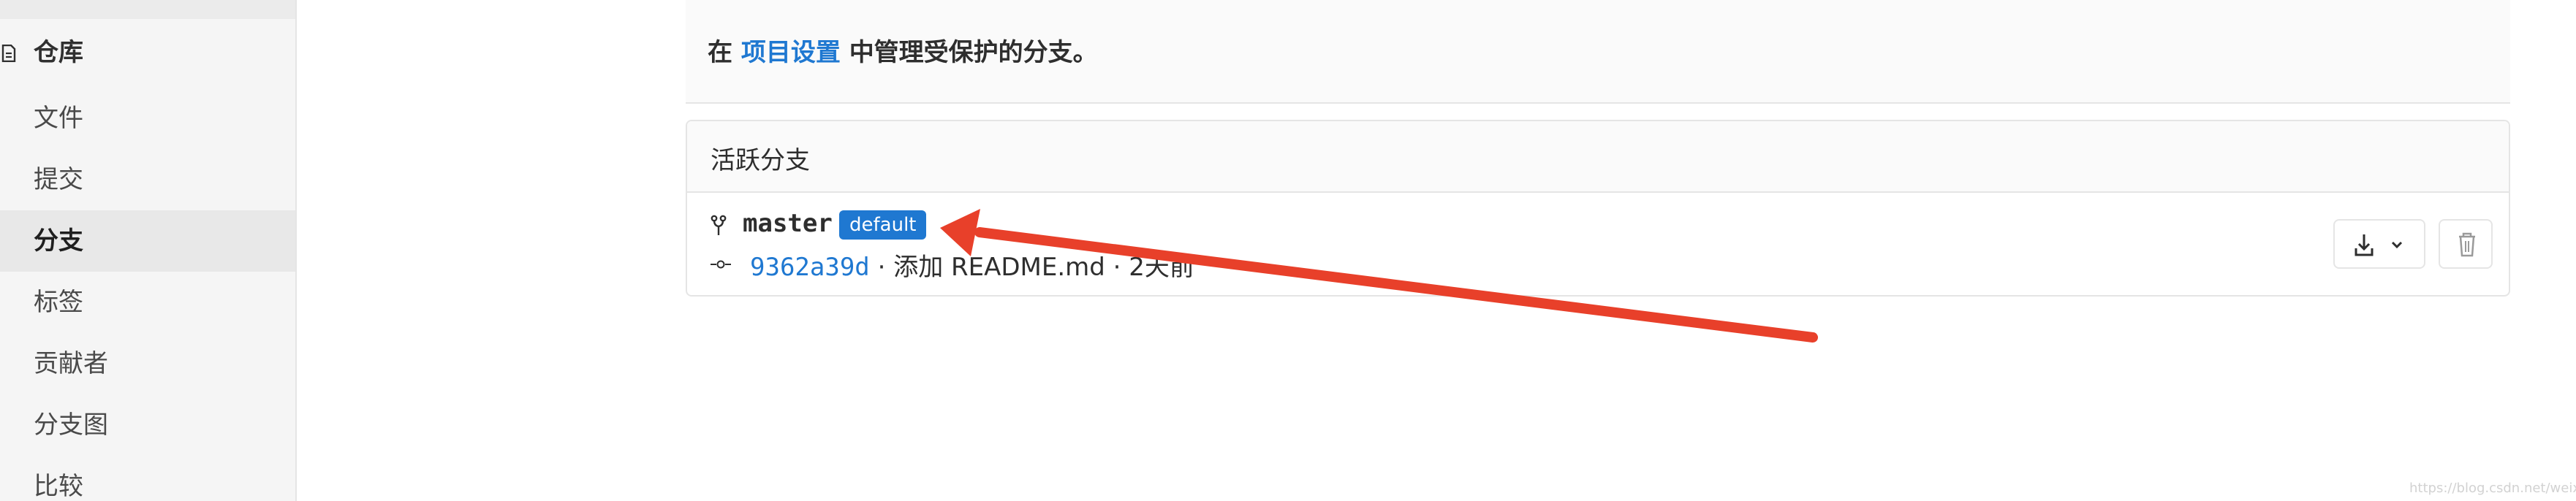 Image resolution: width=2576 pixels, height=501 pixels. What do you see at coordinates (883, 225) in the screenshot?
I see `default-badge: default` at bounding box center [883, 225].